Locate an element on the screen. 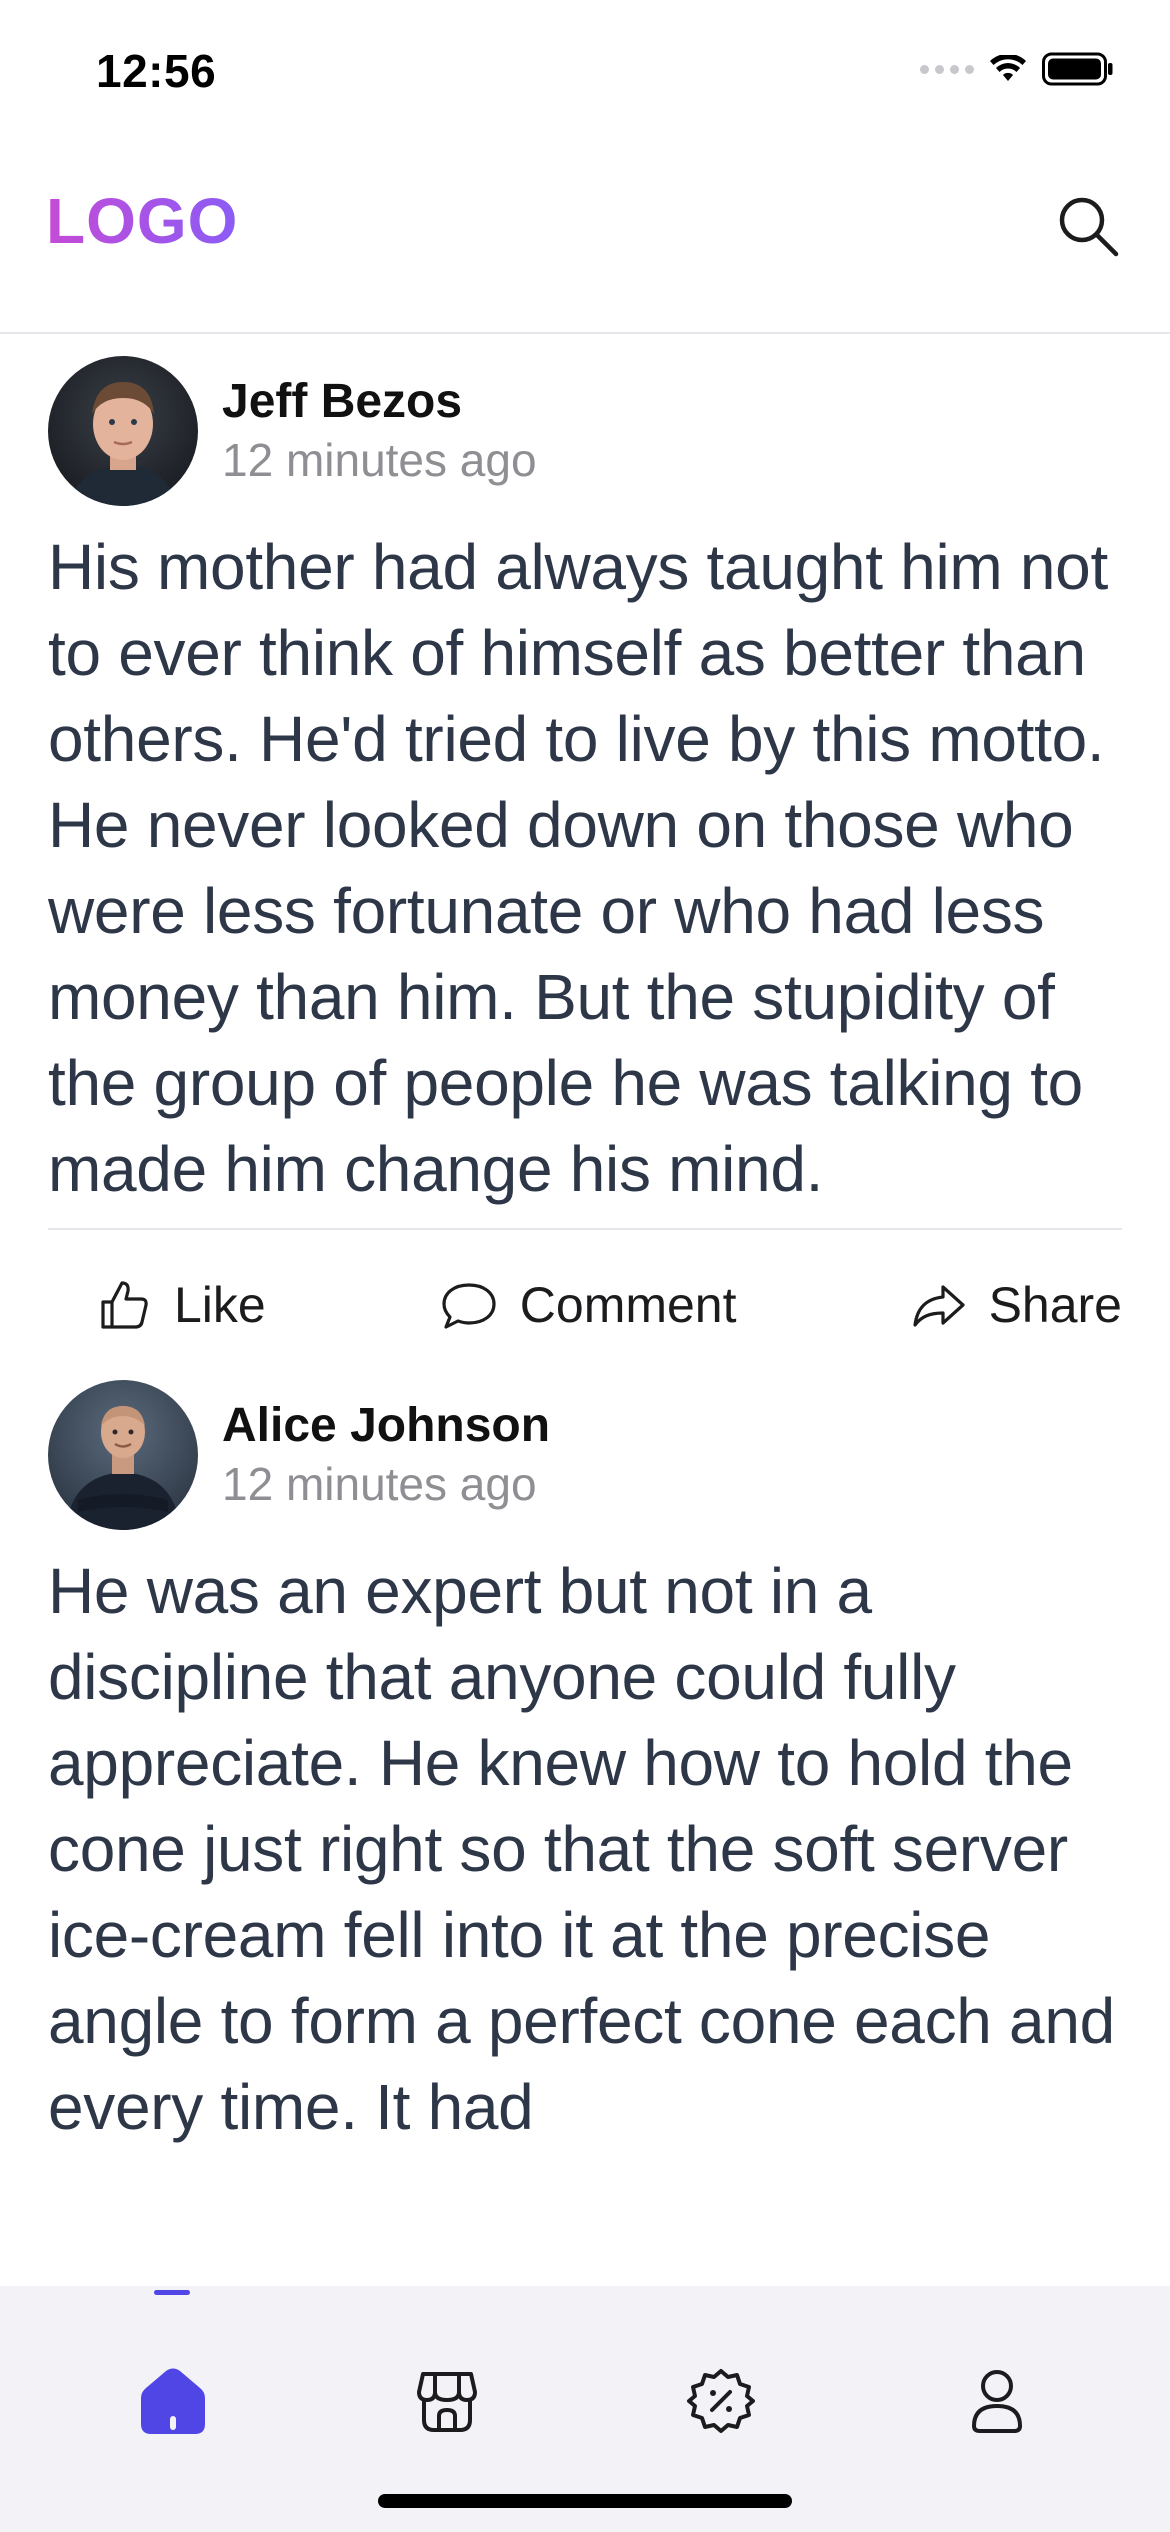 This screenshot has height=2532, width=1170. tab-profile is located at coordinates (997, 2401).